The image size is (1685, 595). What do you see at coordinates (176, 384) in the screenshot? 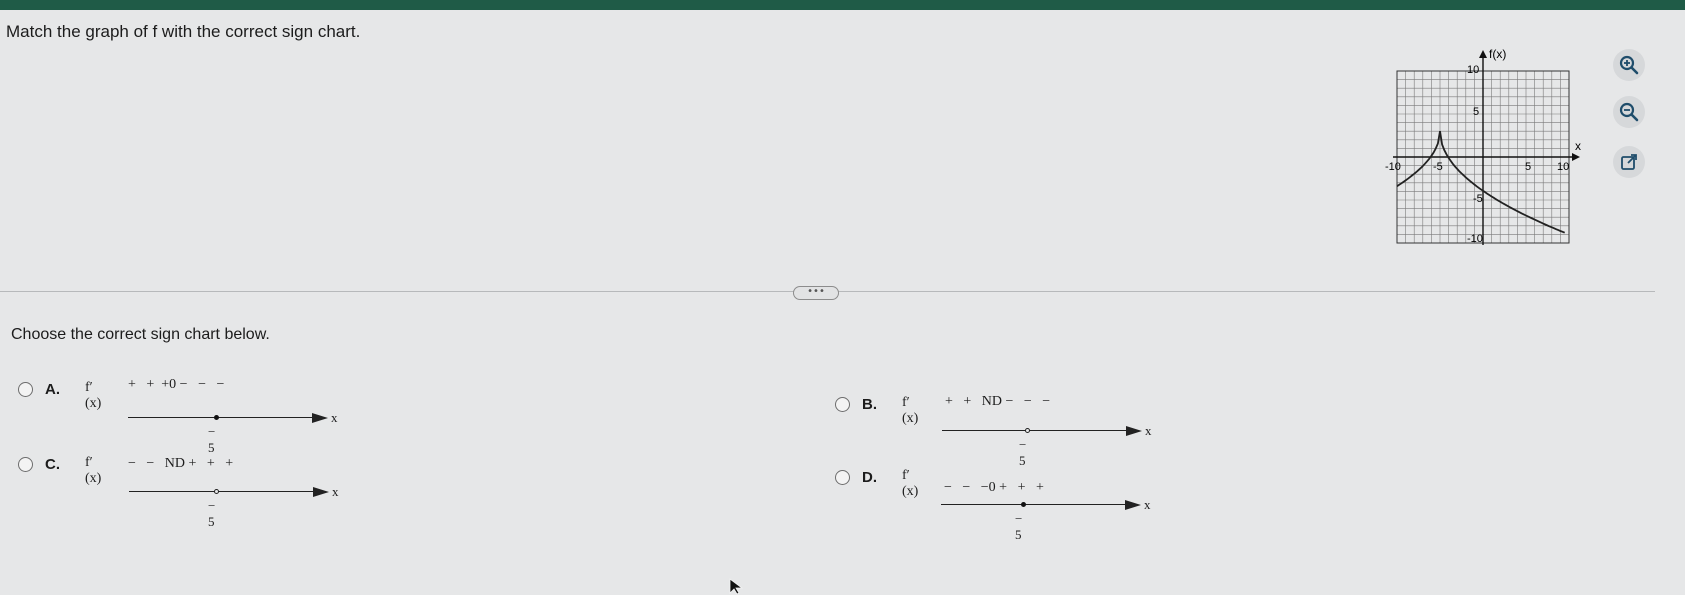
I see `sign-row: + + +0 − − −` at bounding box center [176, 384].